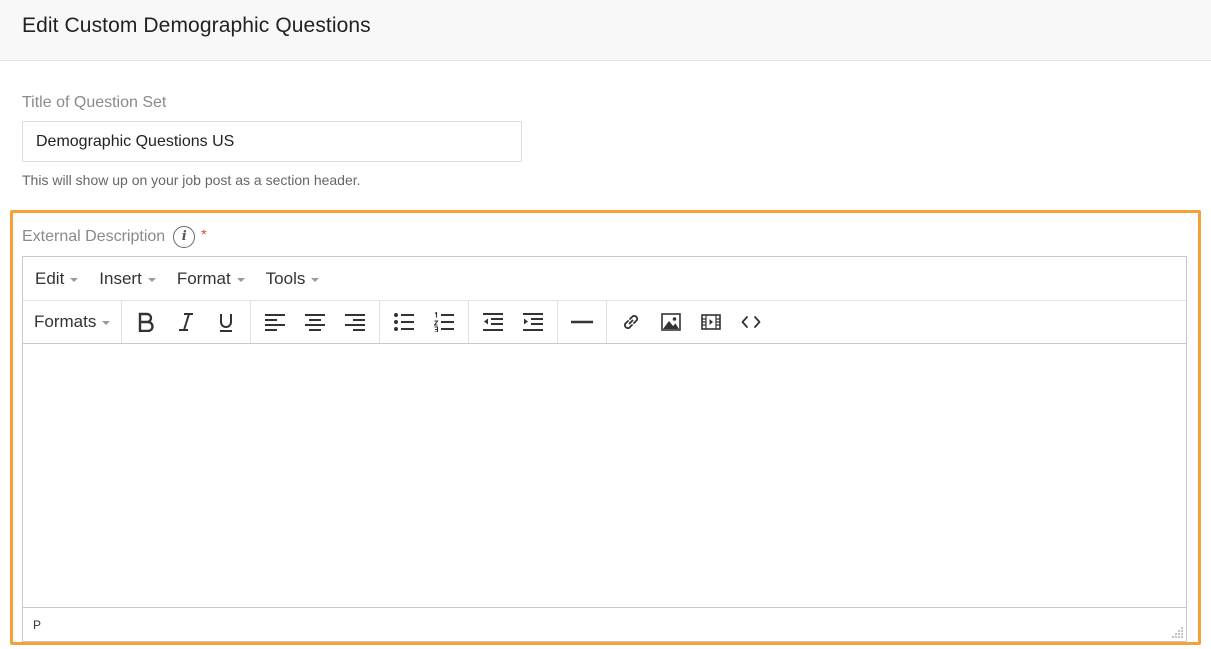 The image size is (1211, 649). I want to click on align-left-icon, so click(275, 322).